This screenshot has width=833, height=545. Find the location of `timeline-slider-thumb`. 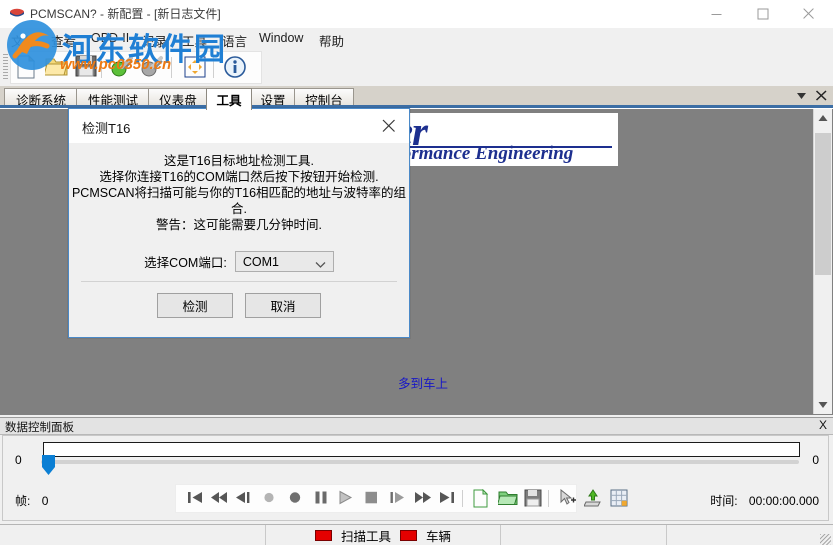

timeline-slider-thumb is located at coordinates (48, 465).